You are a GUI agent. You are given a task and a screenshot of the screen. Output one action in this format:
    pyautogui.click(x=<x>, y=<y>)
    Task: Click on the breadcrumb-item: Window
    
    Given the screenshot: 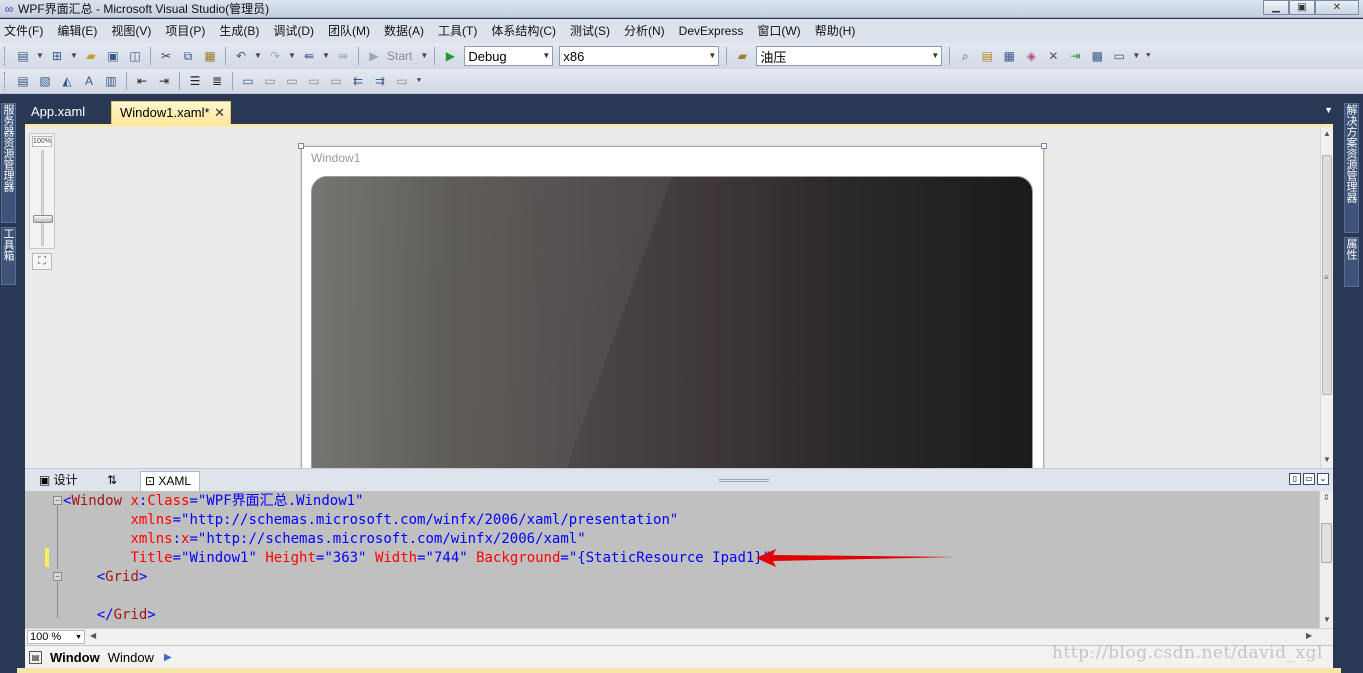 What is the action you would take?
    pyautogui.click(x=131, y=657)
    